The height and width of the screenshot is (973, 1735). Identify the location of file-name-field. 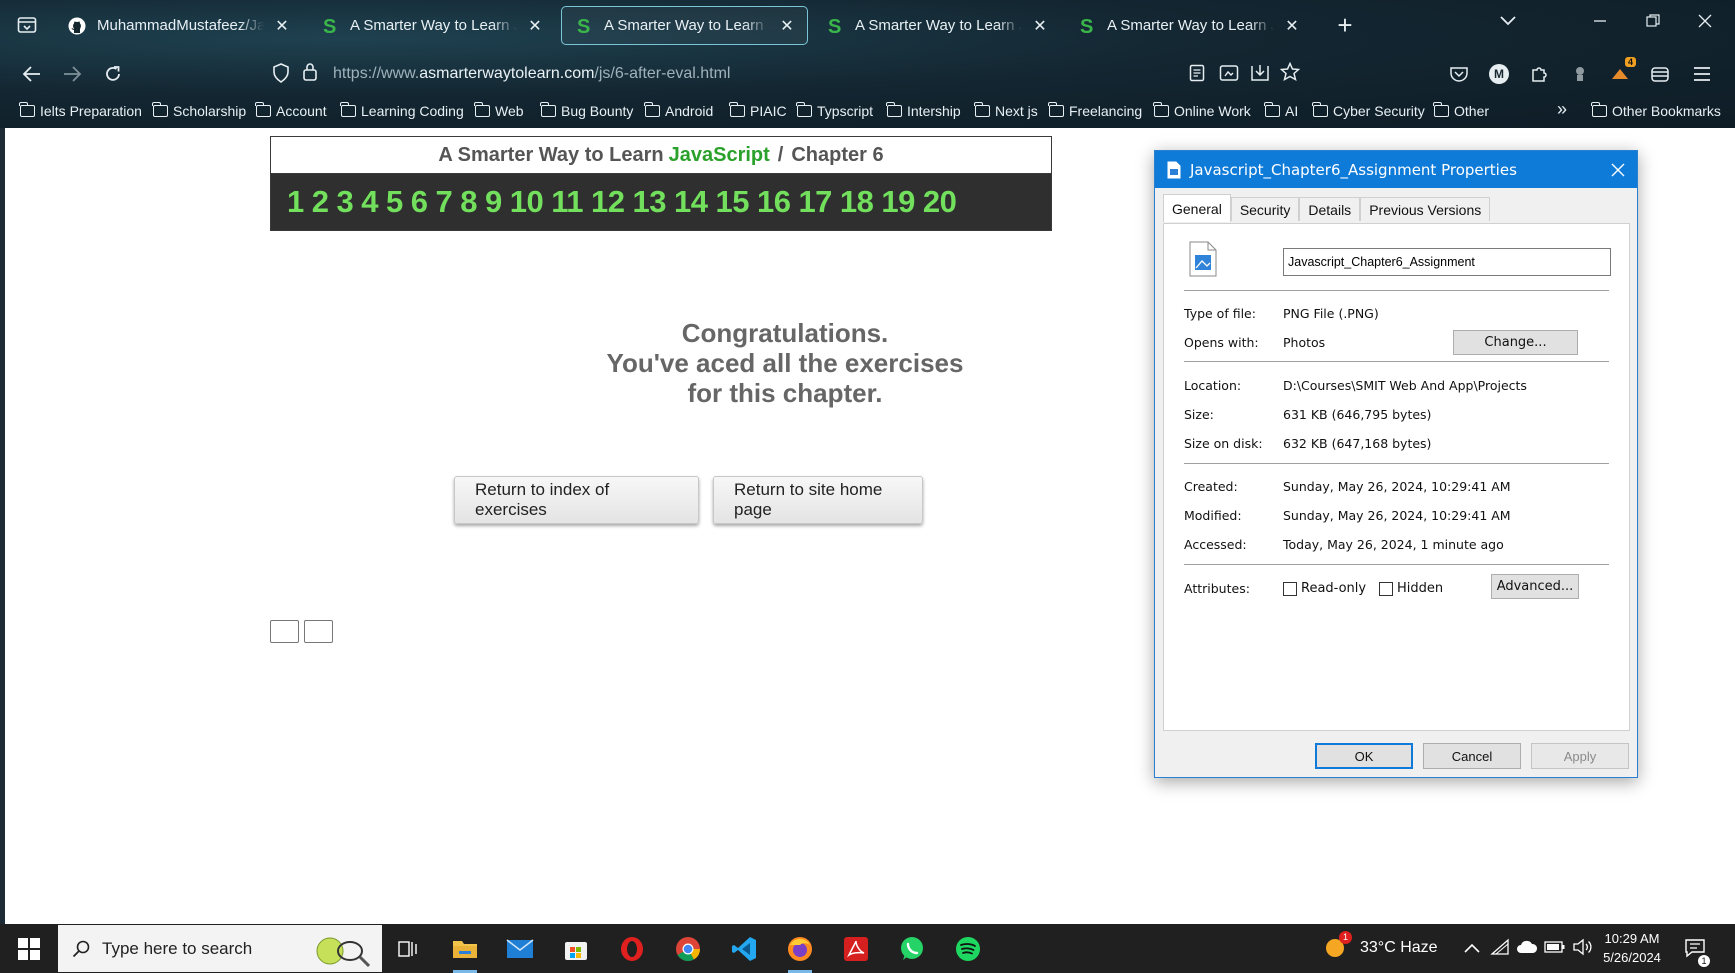
(1447, 262).